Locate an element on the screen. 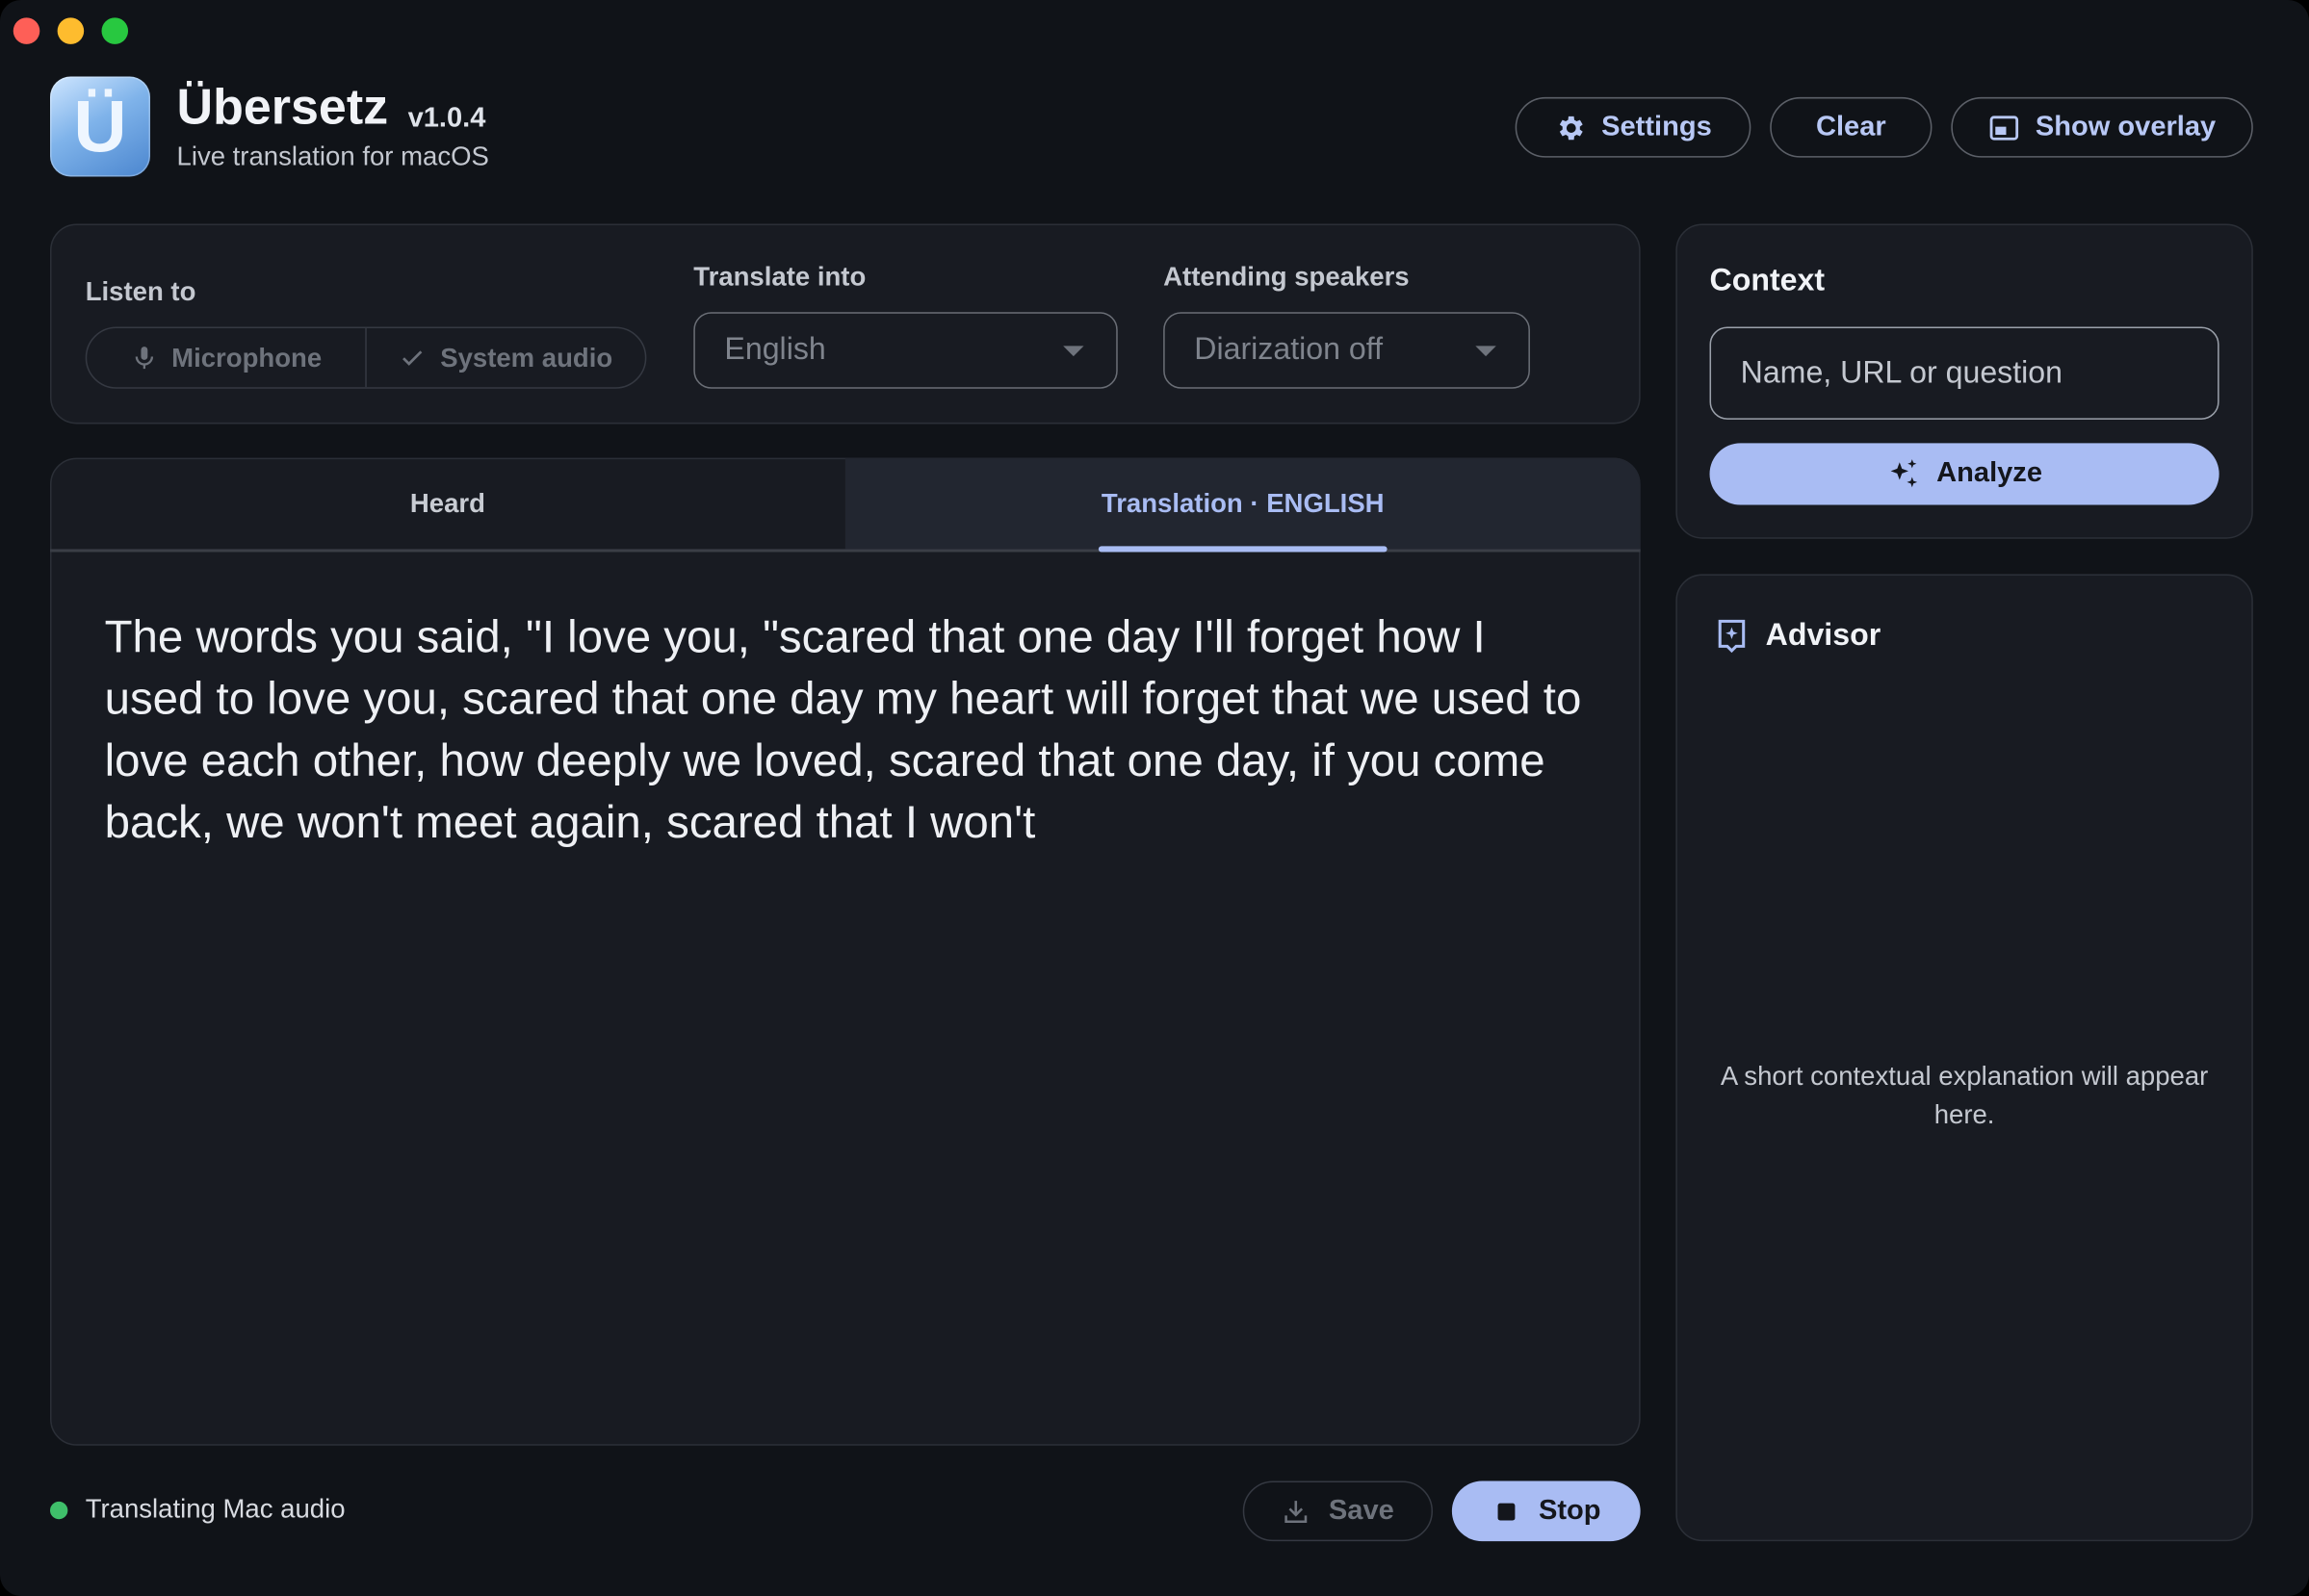 This screenshot has height=1596, width=2309. save-button: Save is located at coordinates (1338, 1511).